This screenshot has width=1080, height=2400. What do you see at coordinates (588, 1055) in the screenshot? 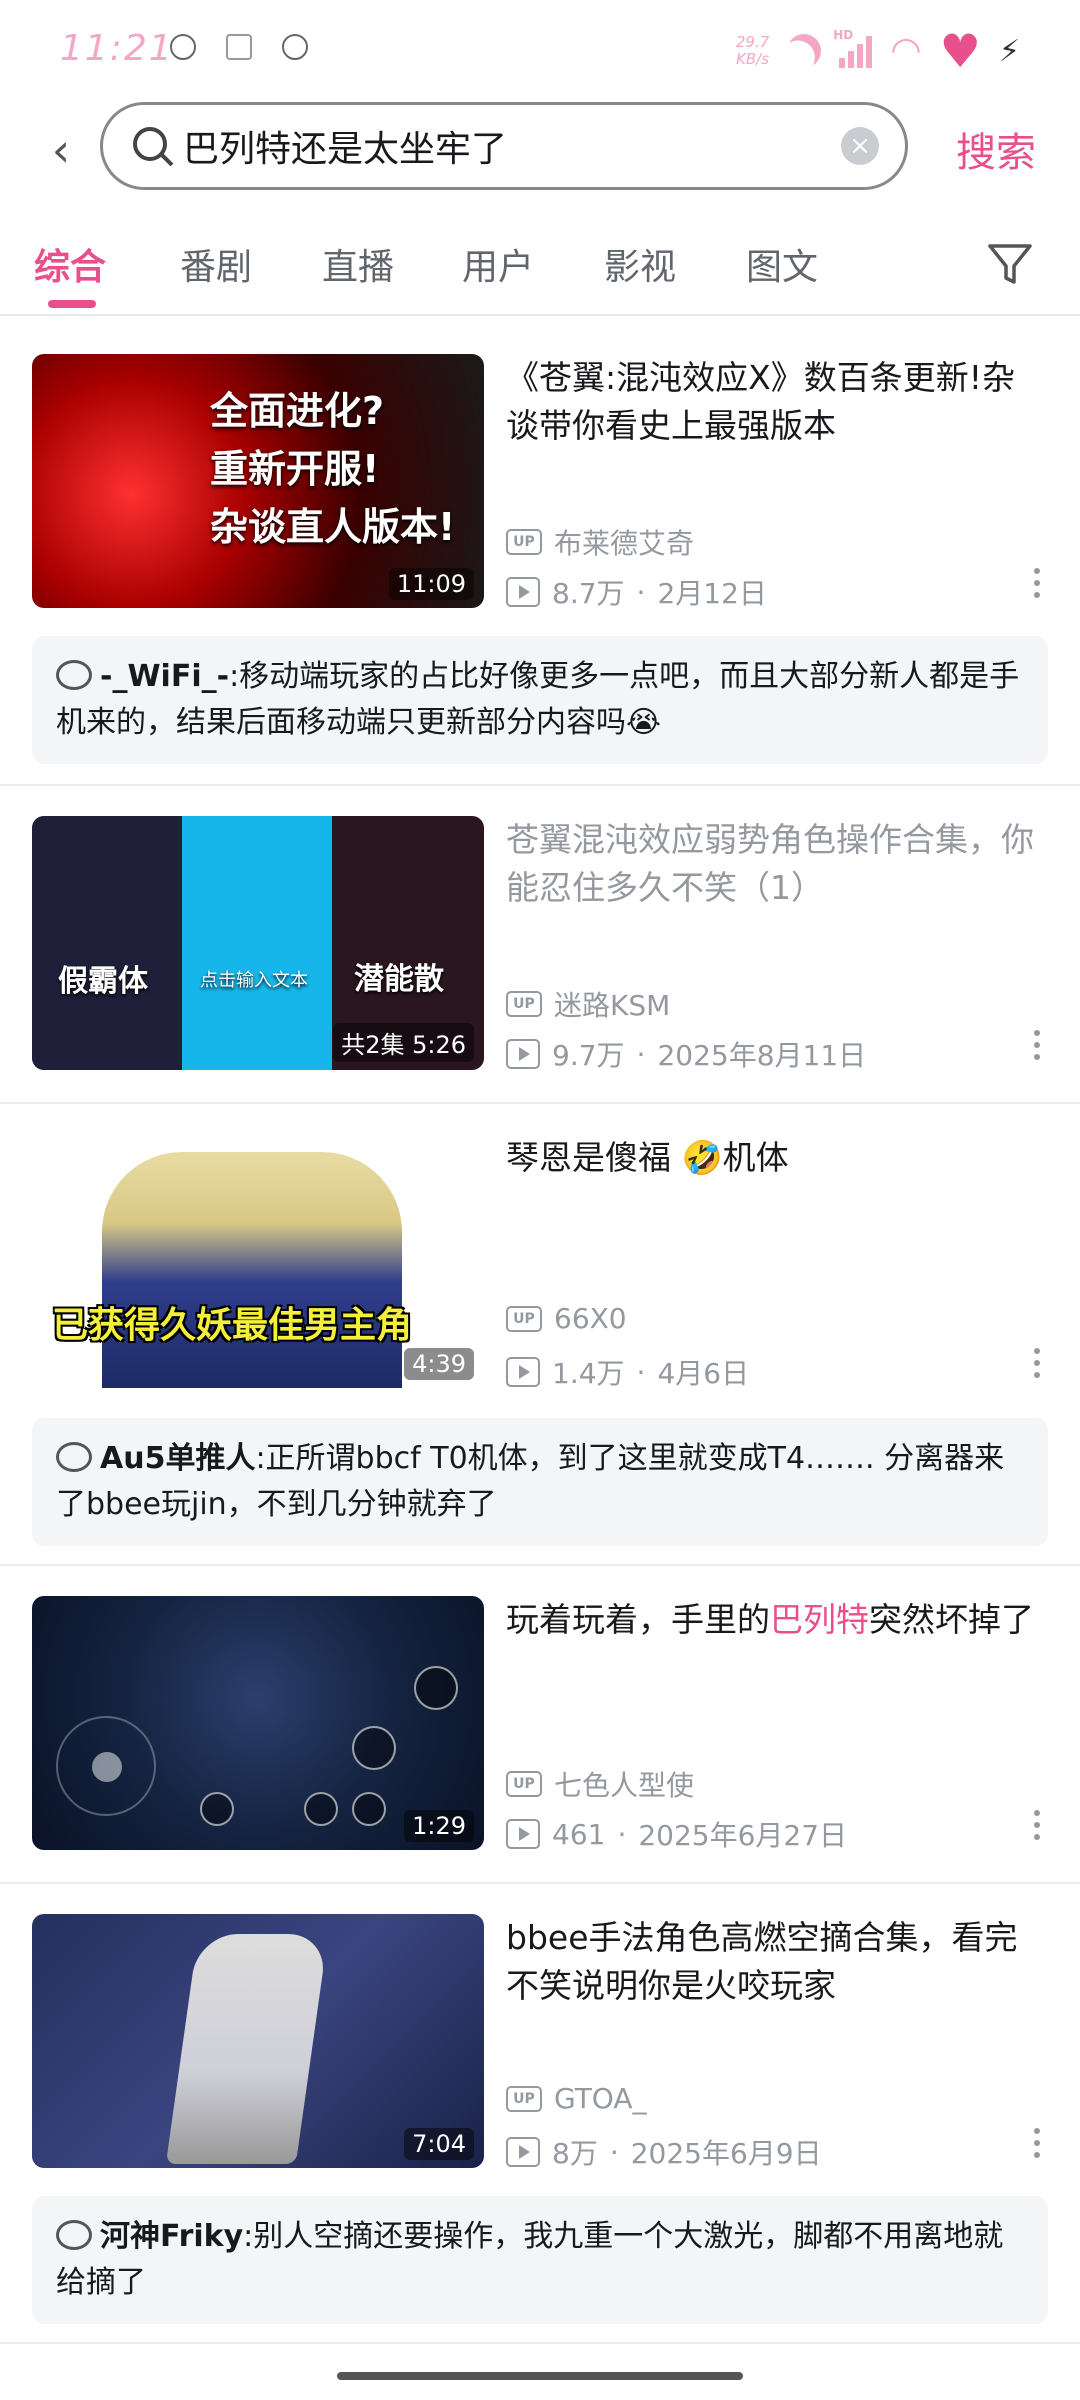
I see `view-count: 9.7万` at bounding box center [588, 1055].